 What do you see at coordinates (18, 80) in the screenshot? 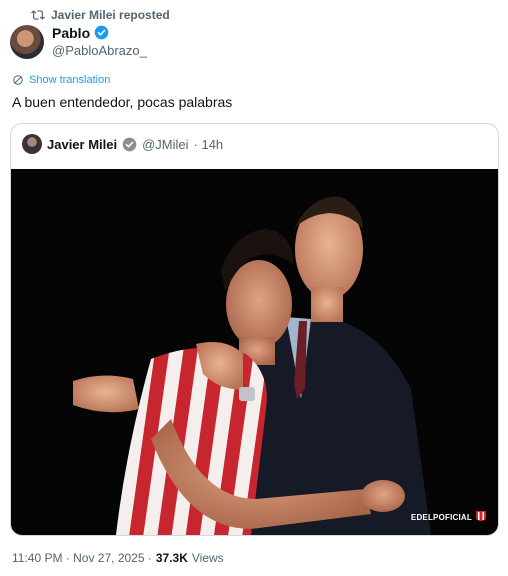
I see `globe-icon` at bounding box center [18, 80].